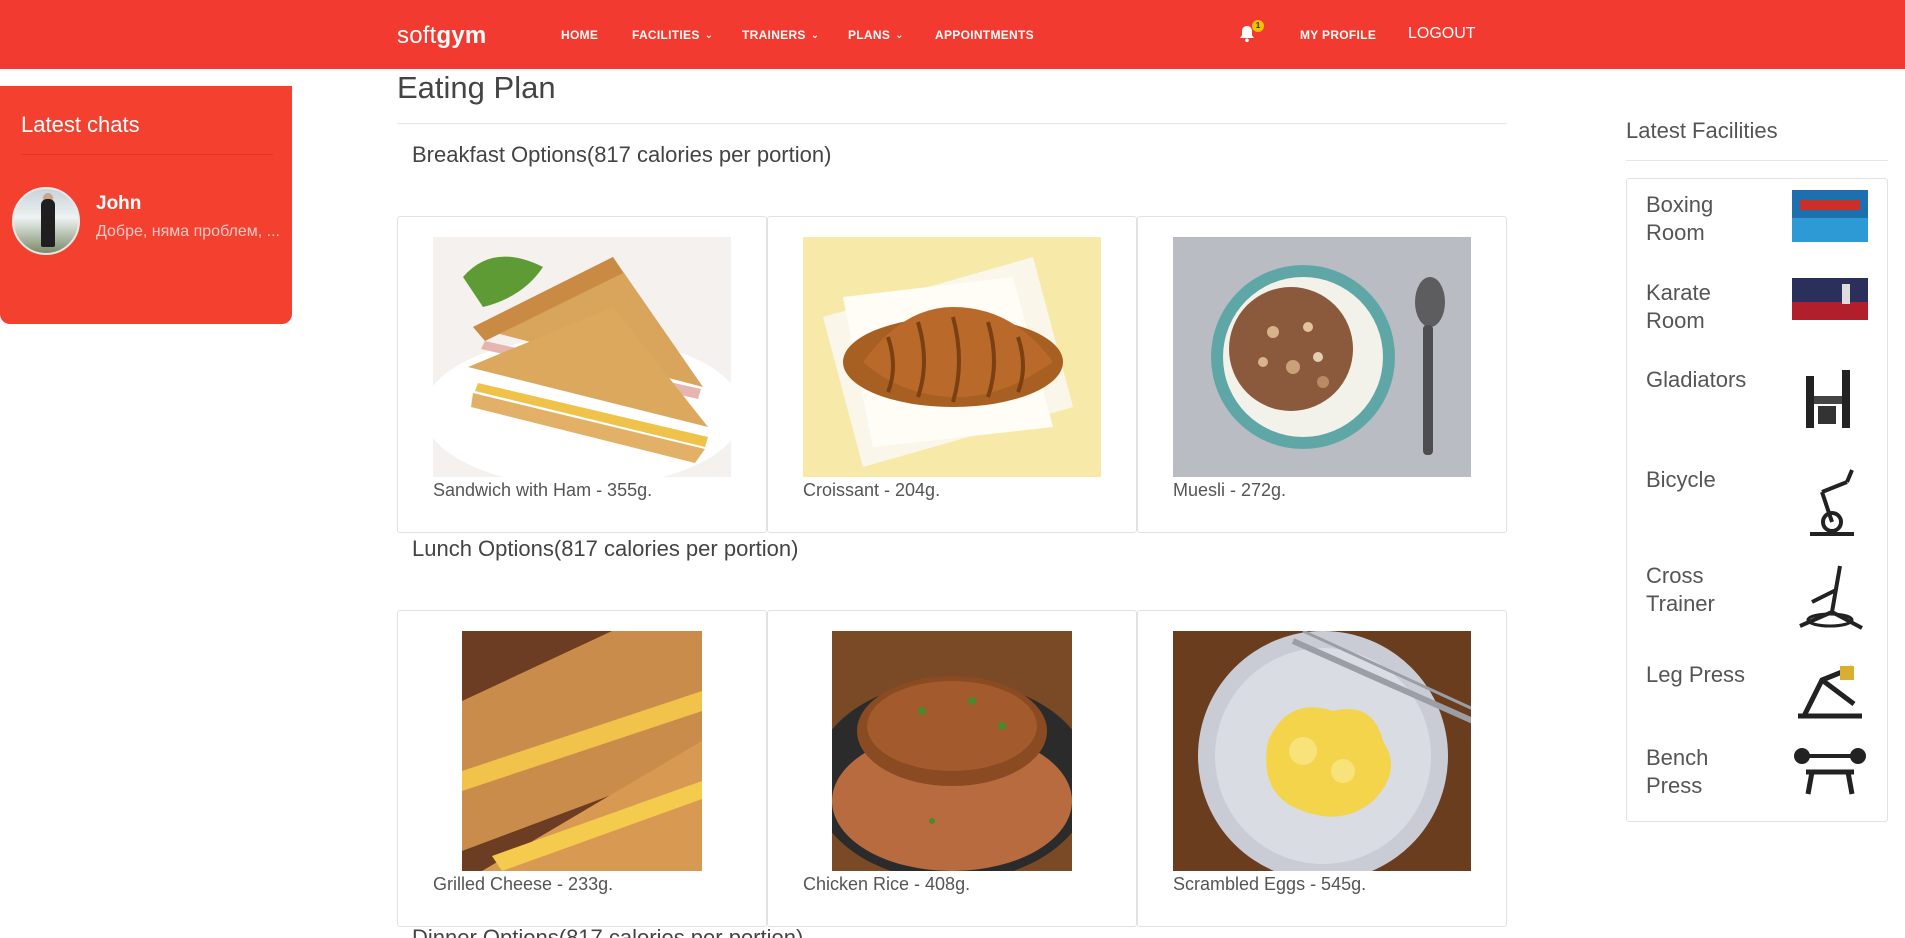 This screenshot has width=1905, height=938. What do you see at coordinates (1830, 399) in the screenshot?
I see `gladiators-thumbnail` at bounding box center [1830, 399].